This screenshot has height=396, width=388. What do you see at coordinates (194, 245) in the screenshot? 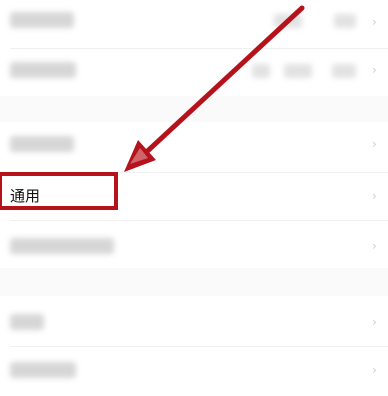
I see `settings-row-5: ›` at bounding box center [194, 245].